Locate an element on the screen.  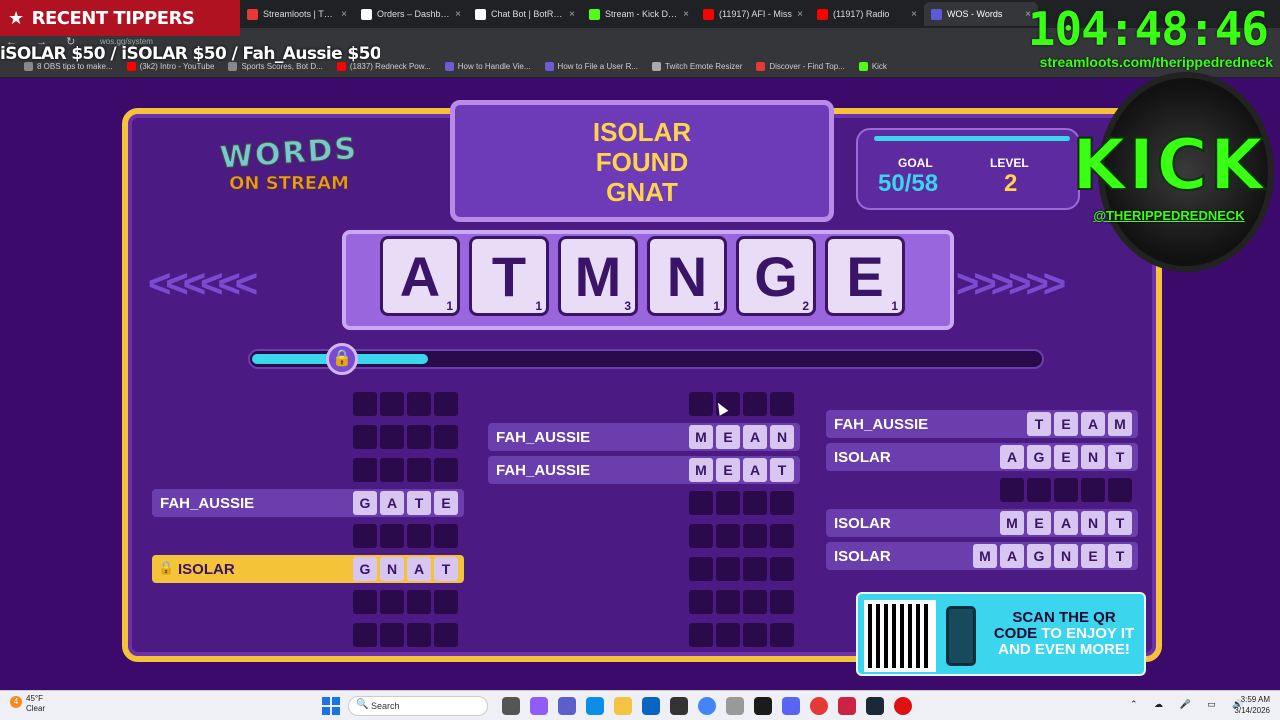
clock: 3:59 AM 3/14/2026 is located at coordinates (1241, 705).